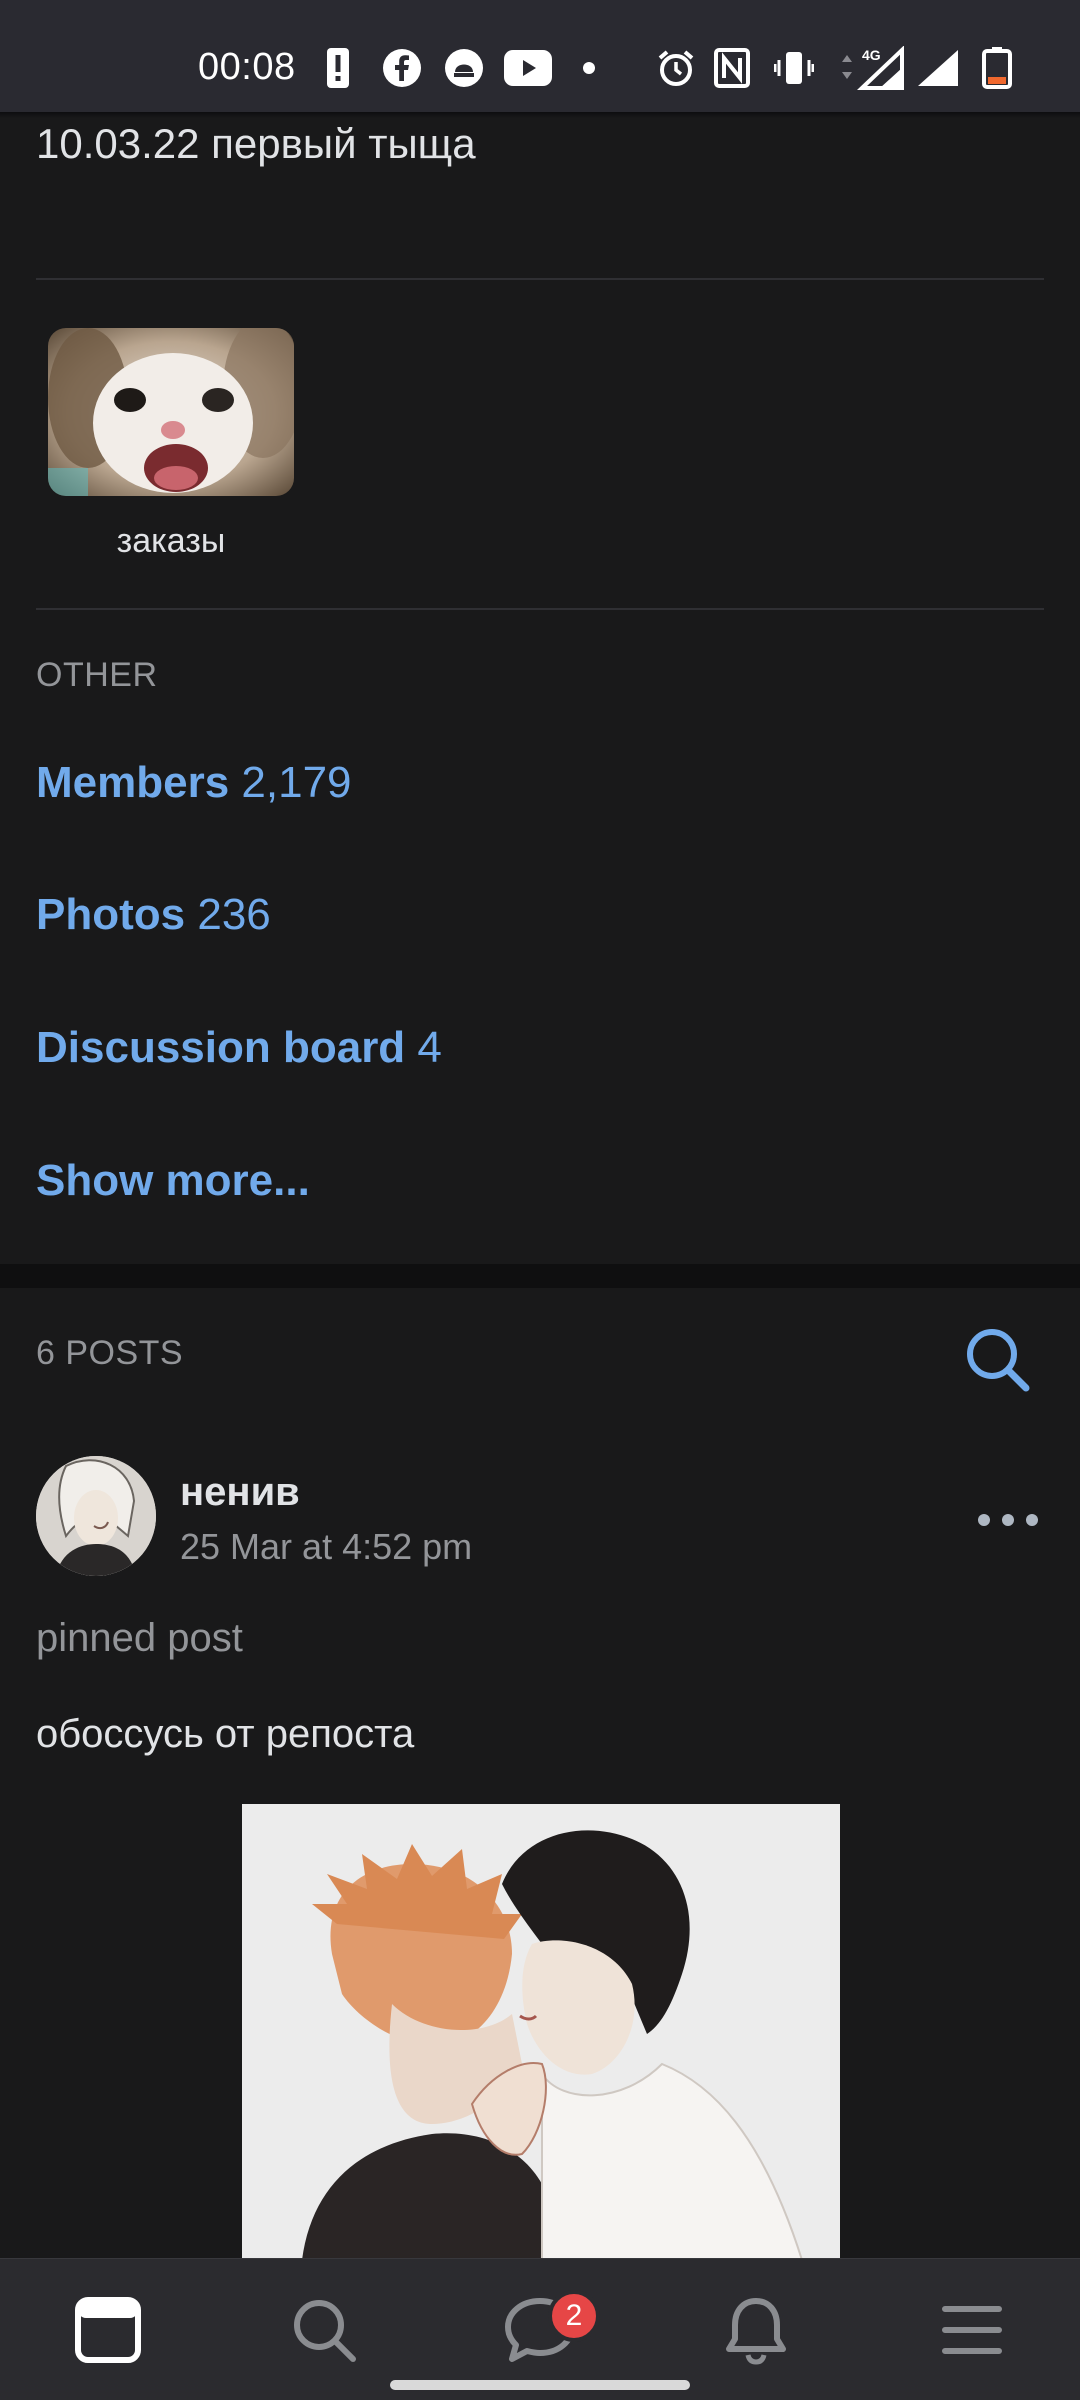  Describe the element at coordinates (997, 68) in the screenshot. I see `battery-low-icon` at that location.